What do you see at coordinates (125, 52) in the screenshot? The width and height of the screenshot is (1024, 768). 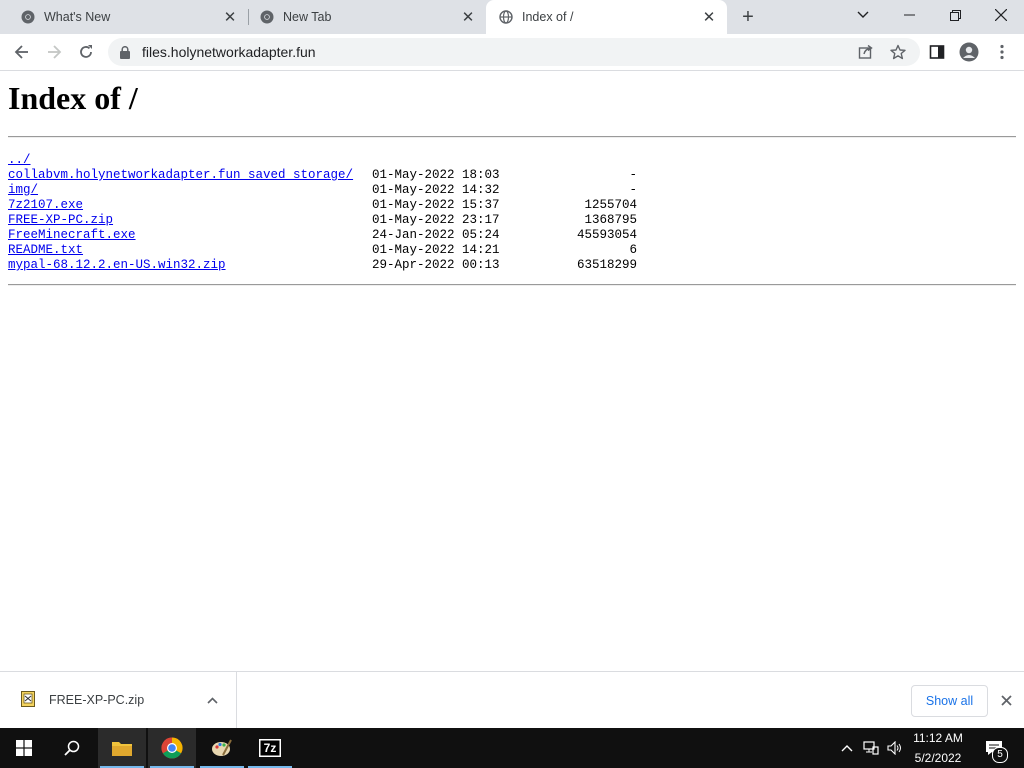 I see `lock-icon` at bounding box center [125, 52].